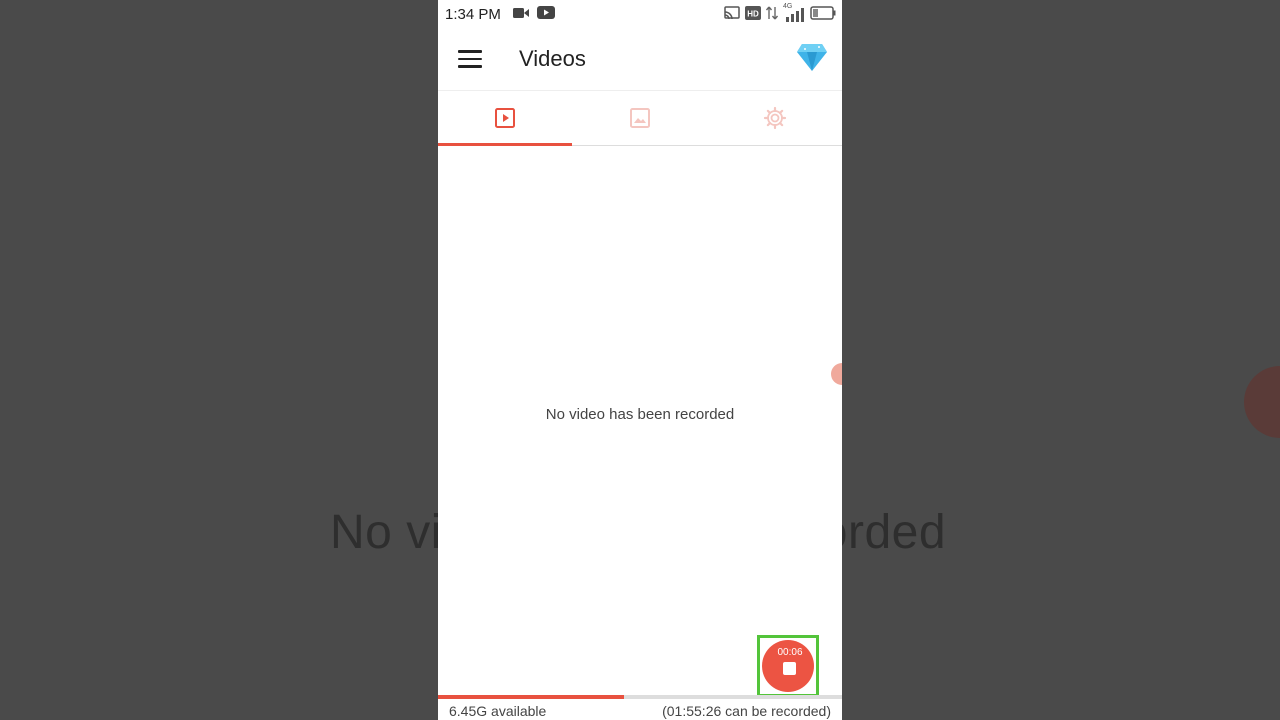 The height and width of the screenshot is (720, 1280). I want to click on signal-group: 4G, so click(794, 12).